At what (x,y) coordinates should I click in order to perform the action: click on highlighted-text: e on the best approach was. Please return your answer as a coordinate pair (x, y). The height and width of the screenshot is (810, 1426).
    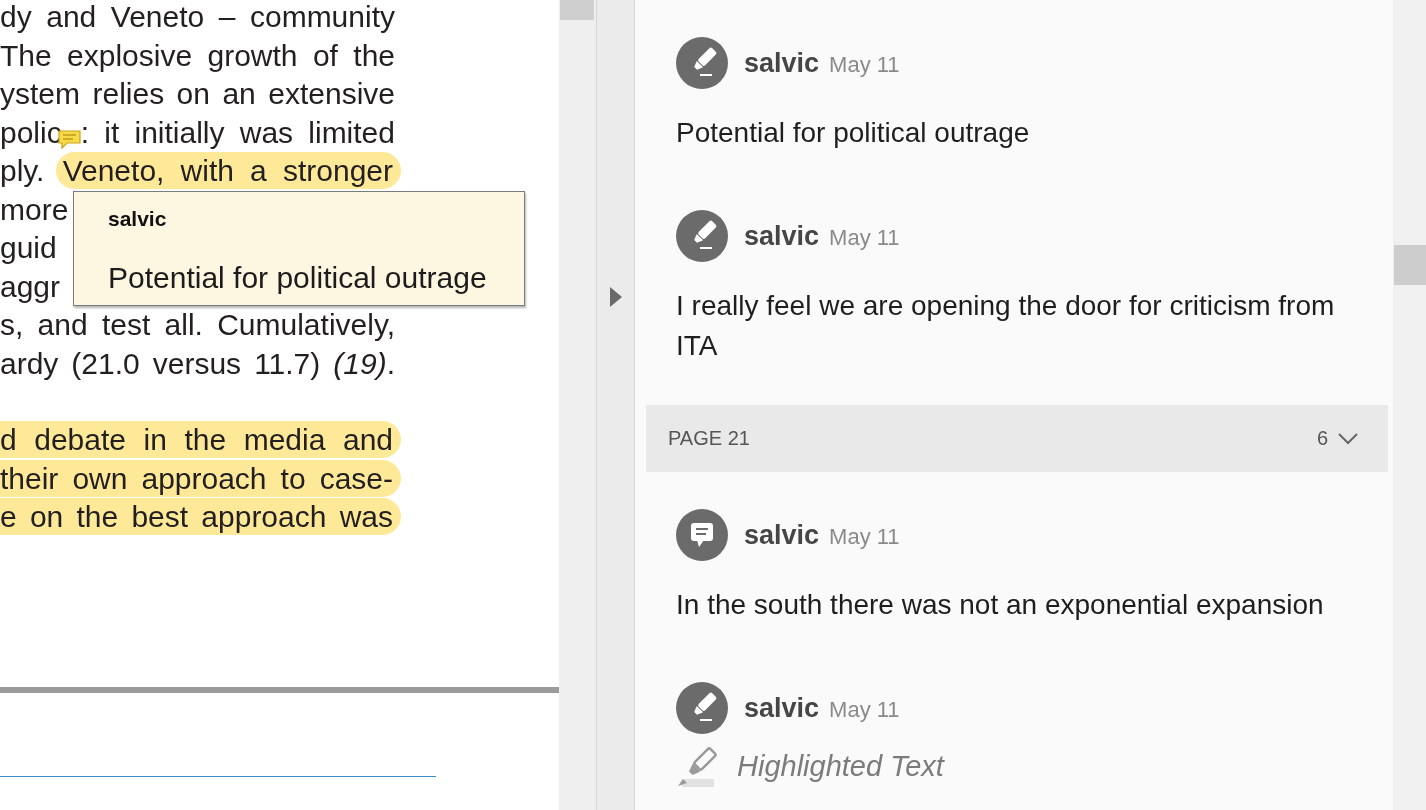
    Looking at the image, I should click on (200, 516).